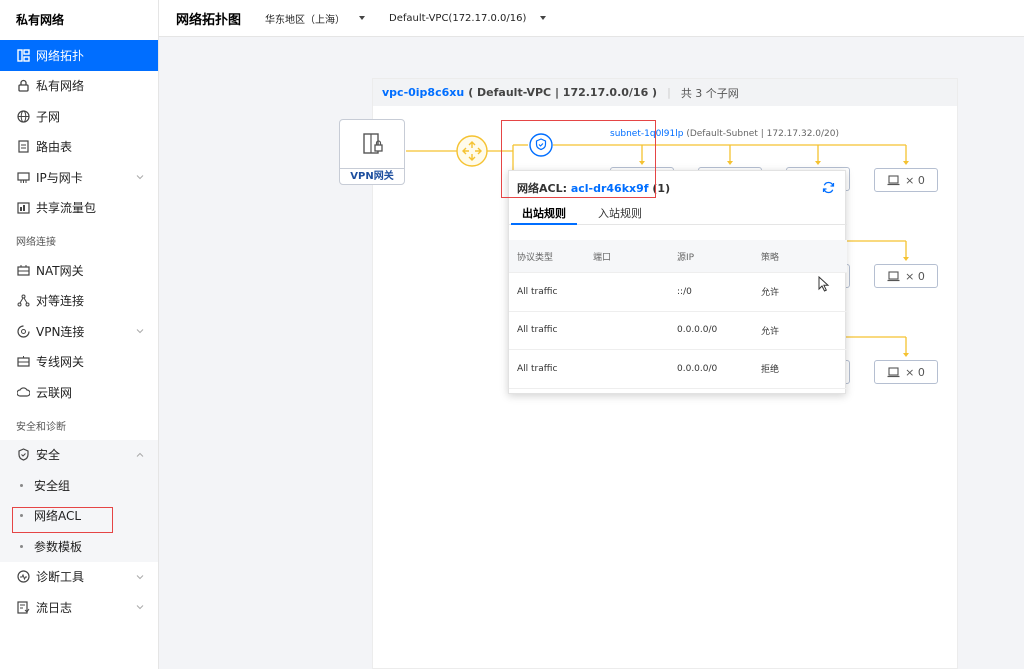  I want to click on tab-outbound: 出站规则, so click(544, 213).